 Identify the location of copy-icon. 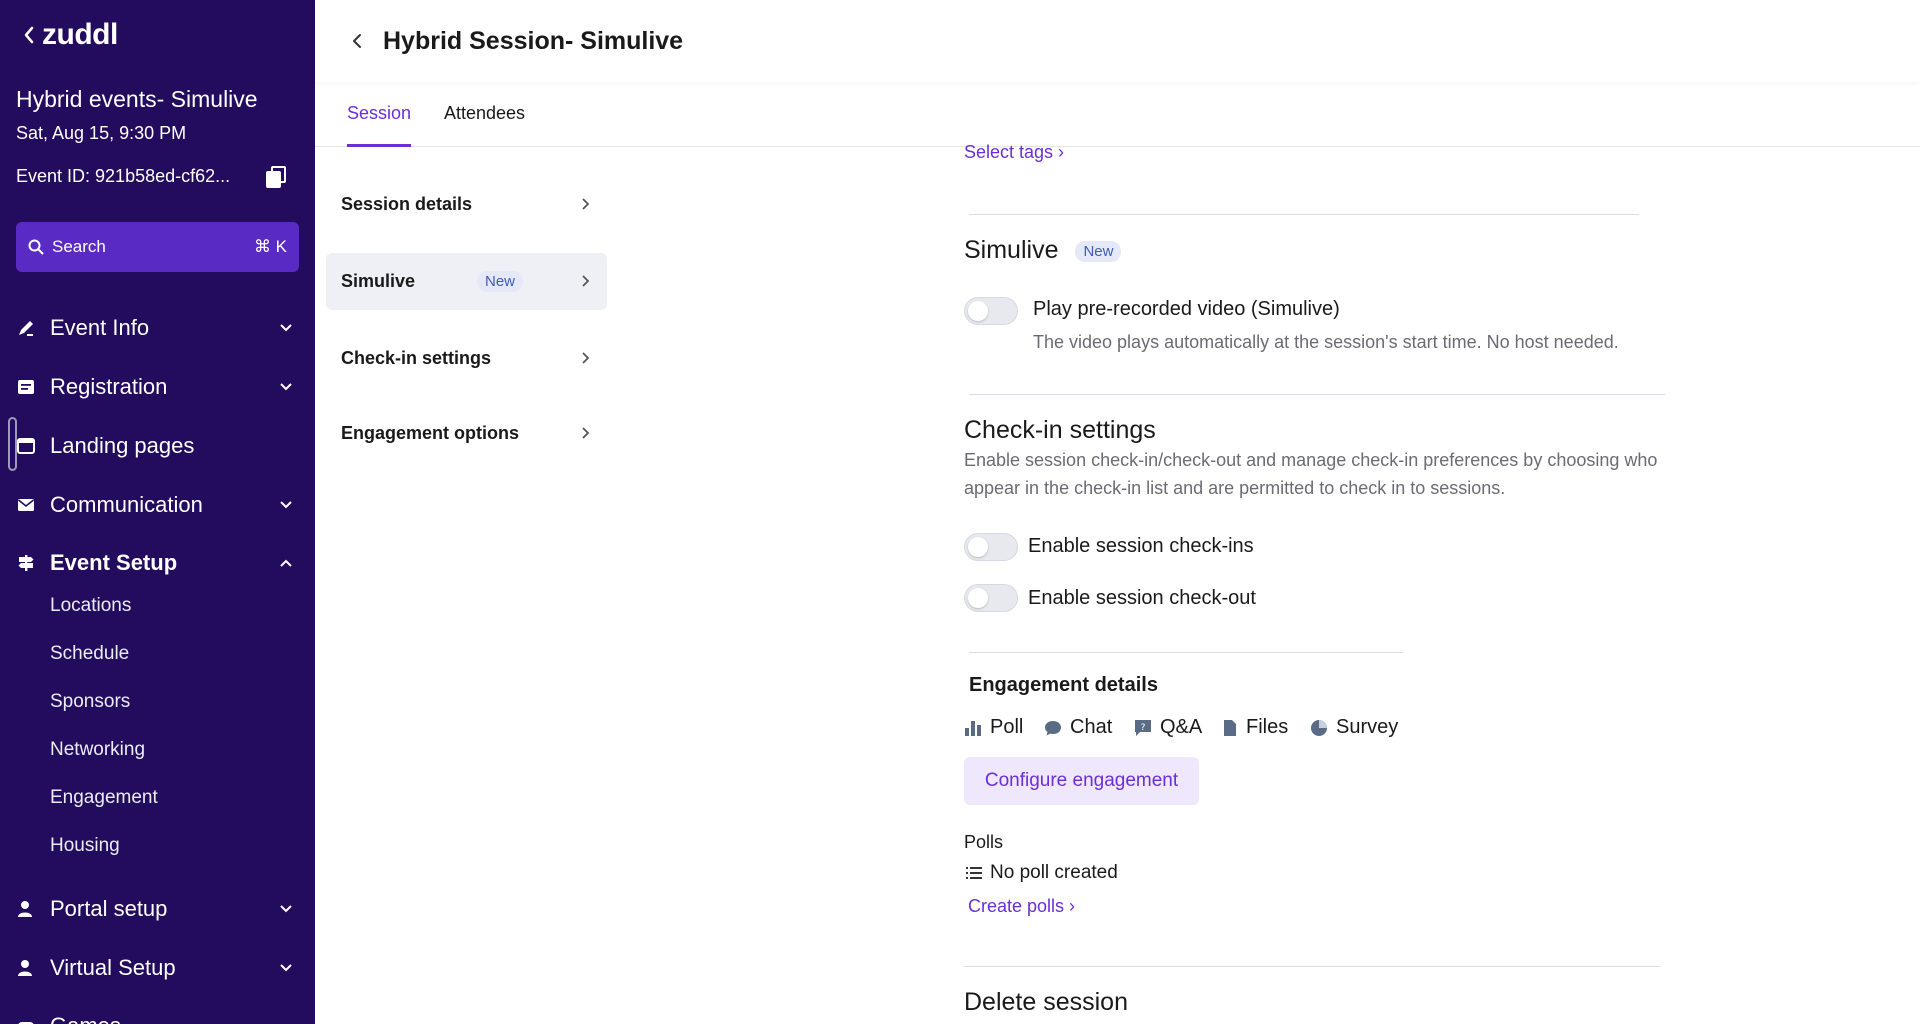
(276, 176).